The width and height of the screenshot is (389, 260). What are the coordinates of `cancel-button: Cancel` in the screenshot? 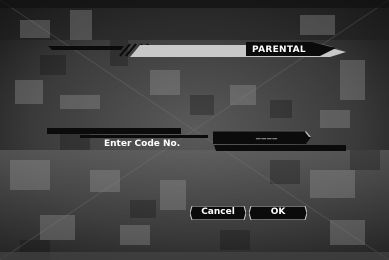 It's located at (218, 213).